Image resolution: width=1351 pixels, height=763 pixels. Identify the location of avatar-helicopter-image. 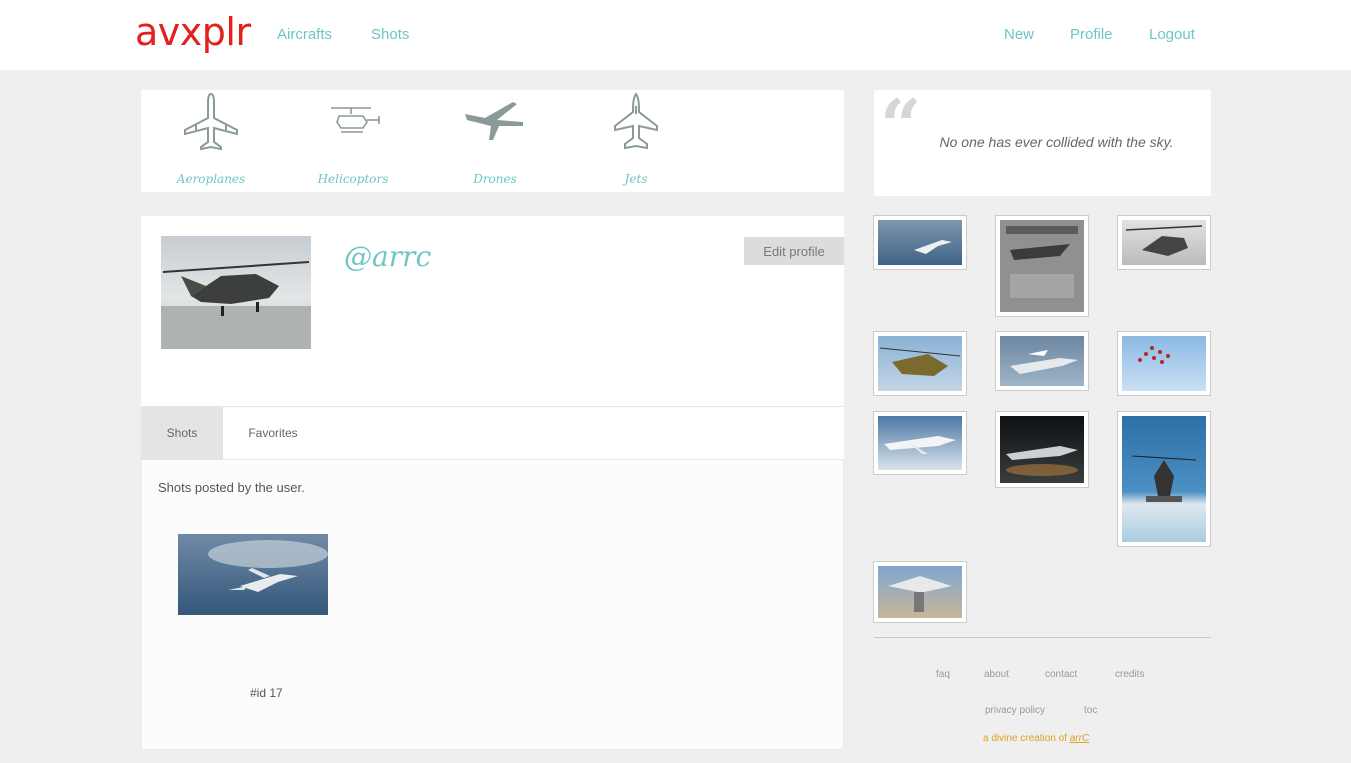
(236, 305).